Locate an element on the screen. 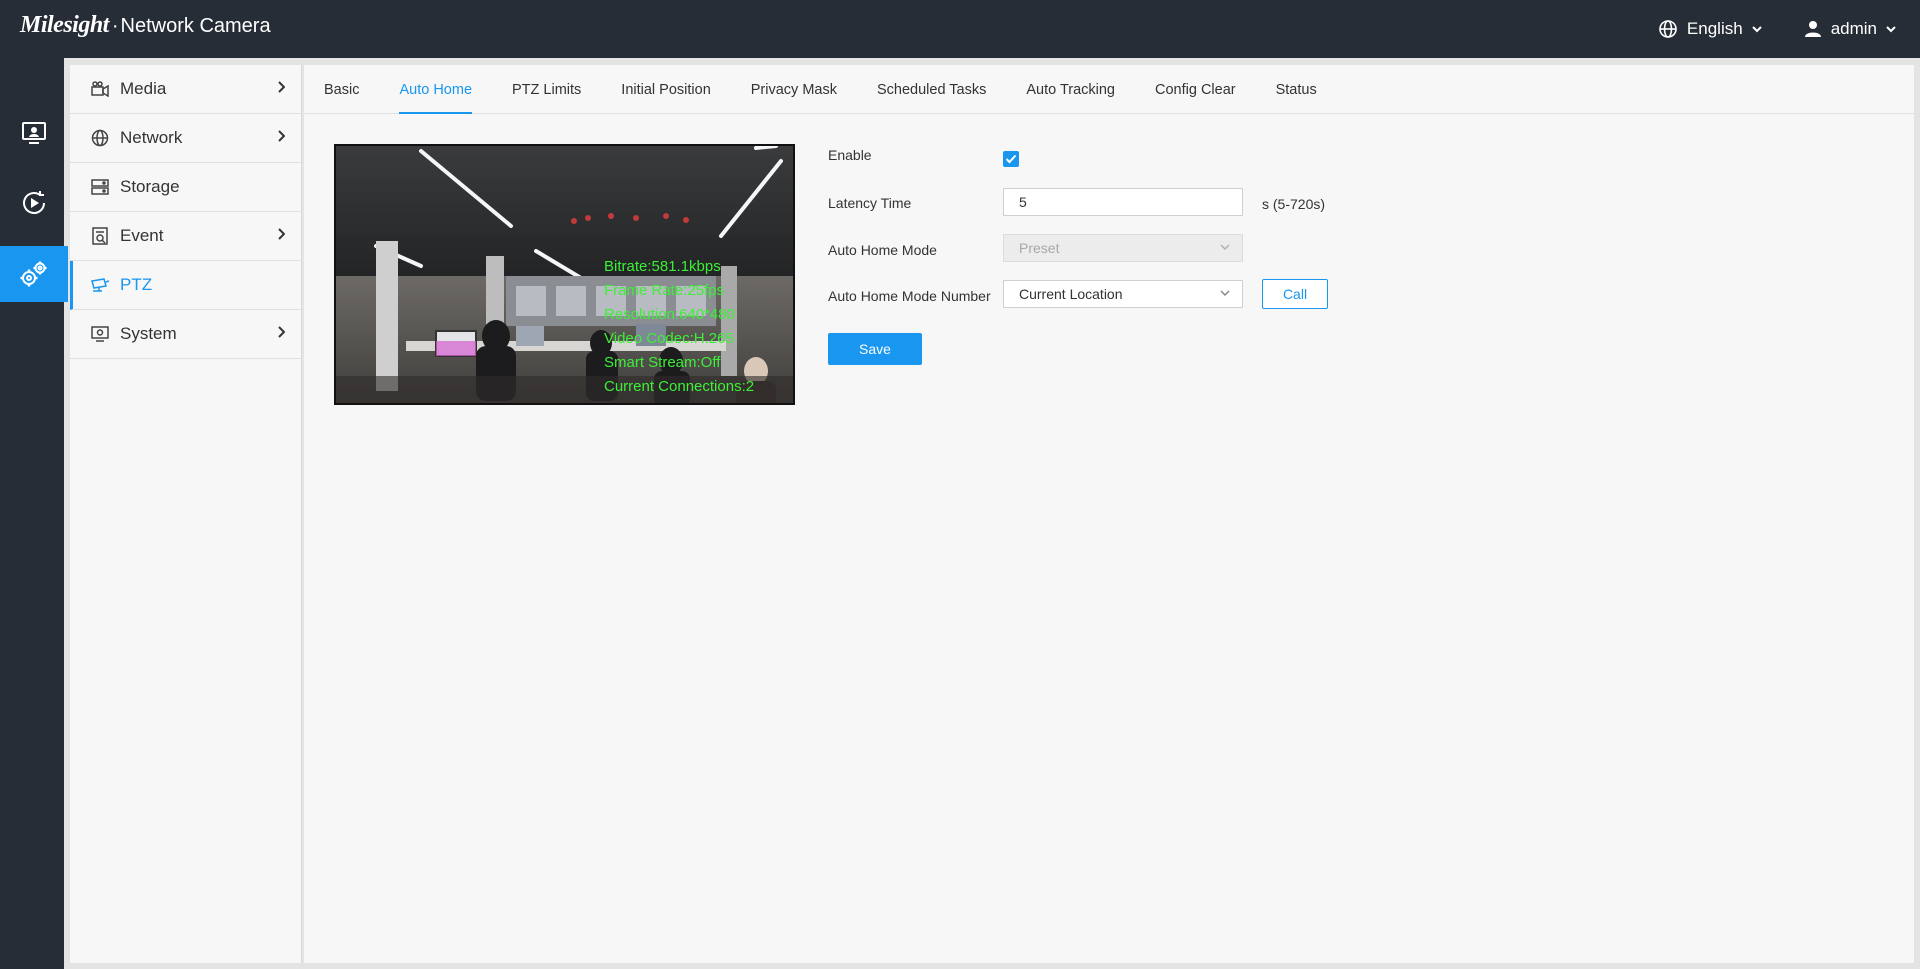 The width and height of the screenshot is (1920, 969). live-view-icon is located at coordinates (34, 133).